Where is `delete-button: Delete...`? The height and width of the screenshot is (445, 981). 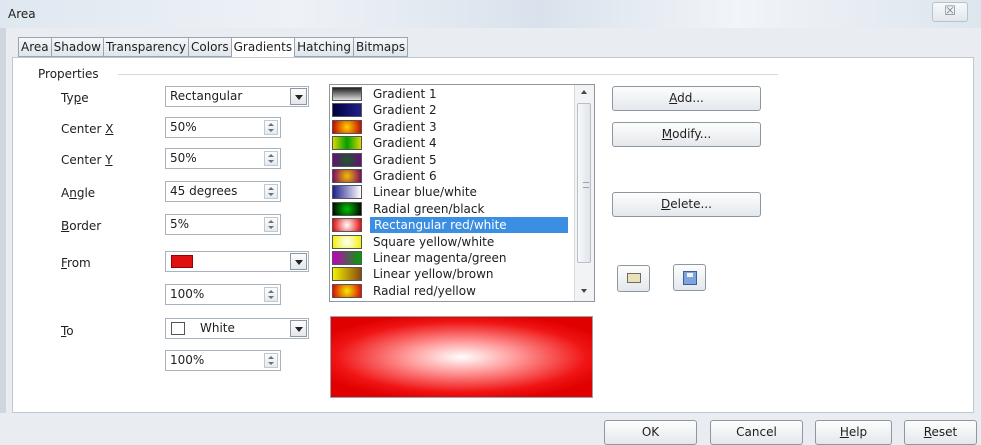
delete-button: Delete... is located at coordinates (686, 204).